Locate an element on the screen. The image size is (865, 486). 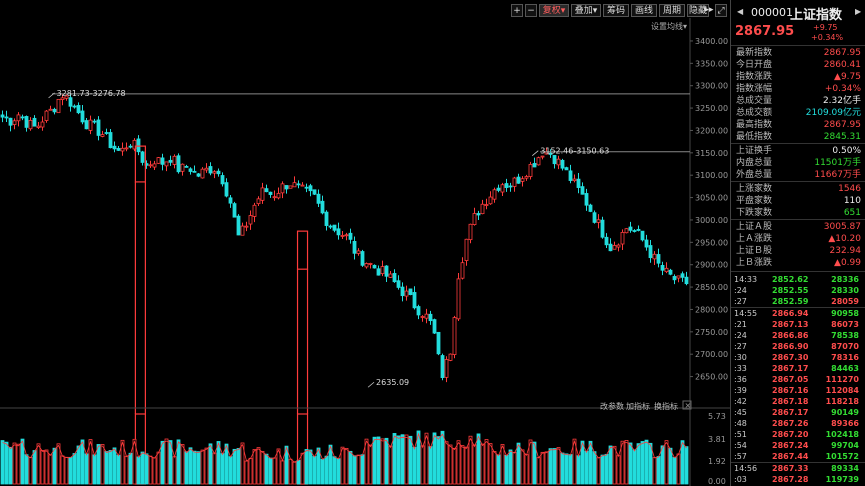
expand-right-icon: ▶ is located at coordinates (858, 11).